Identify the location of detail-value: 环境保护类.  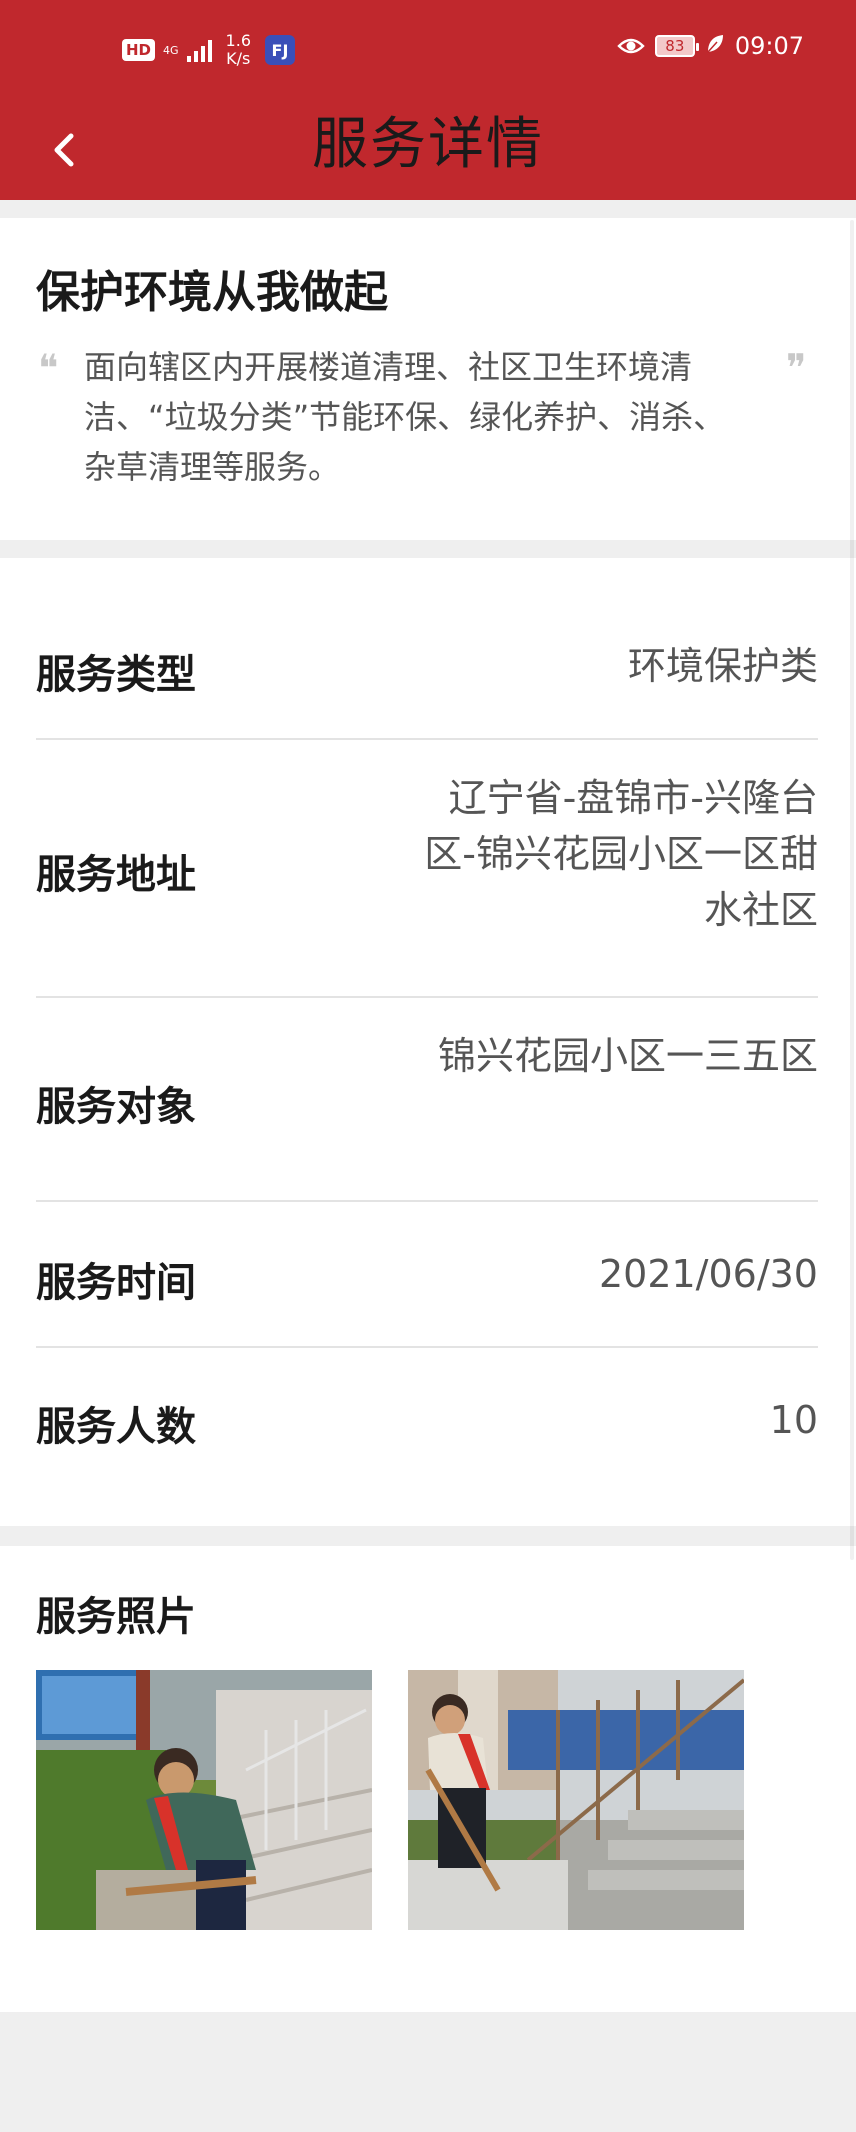
(722, 666).